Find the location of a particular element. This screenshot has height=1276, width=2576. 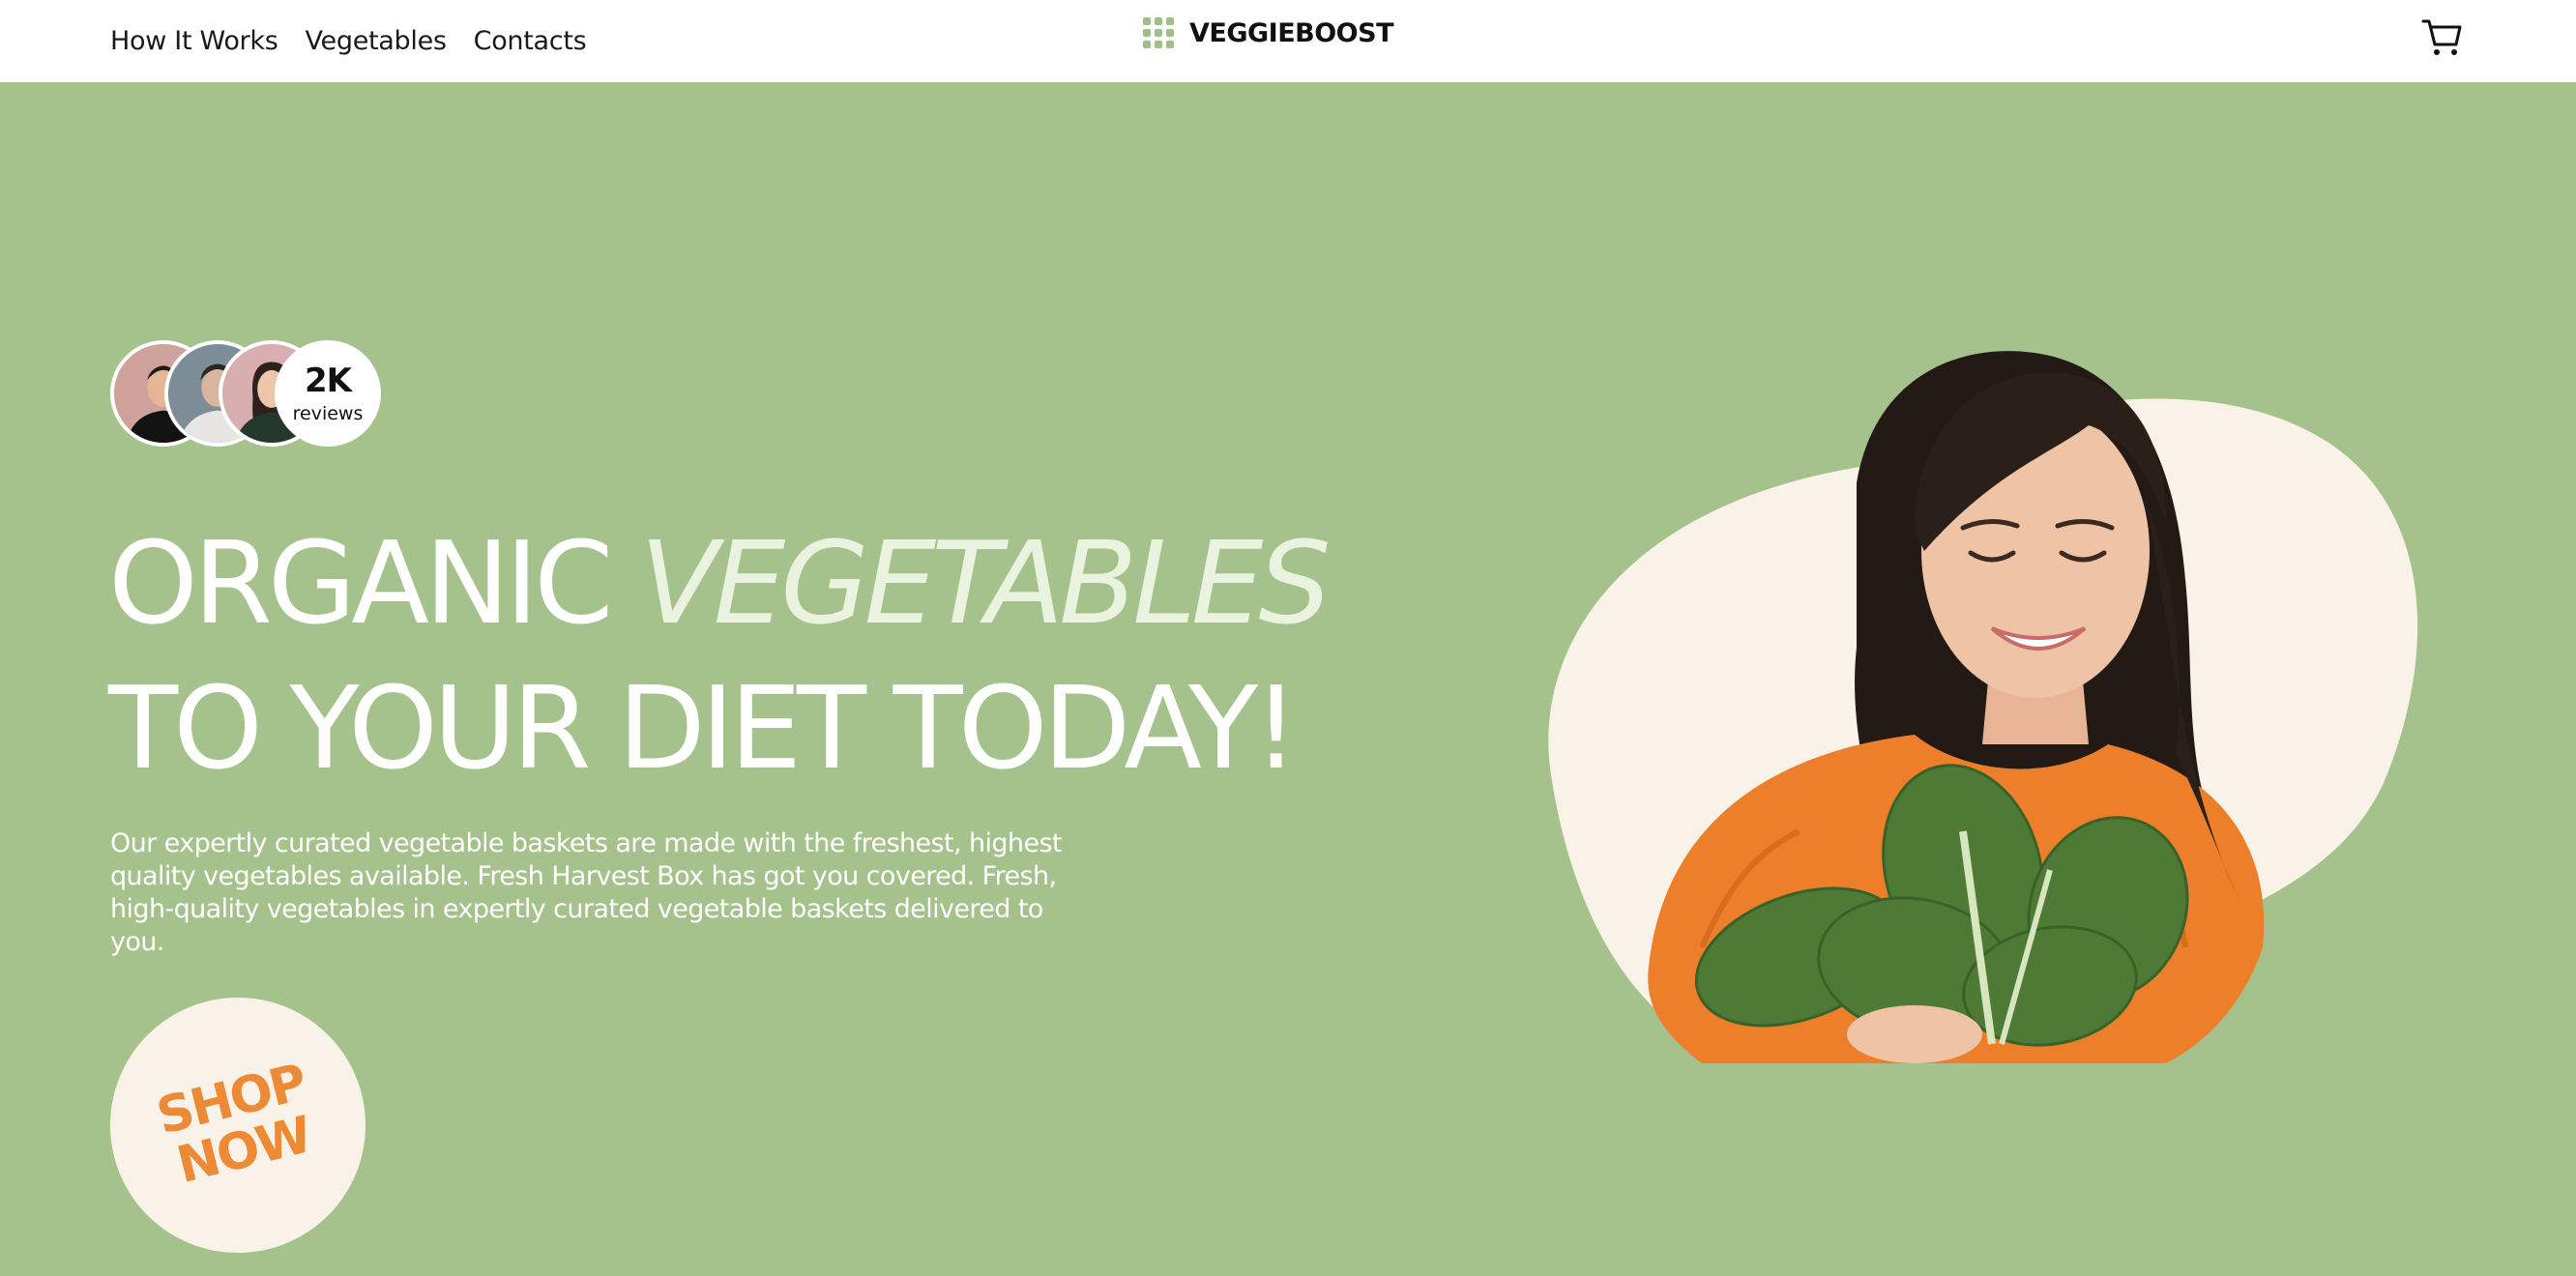

reviews-badge: 2K reviews is located at coordinates (328, 393).